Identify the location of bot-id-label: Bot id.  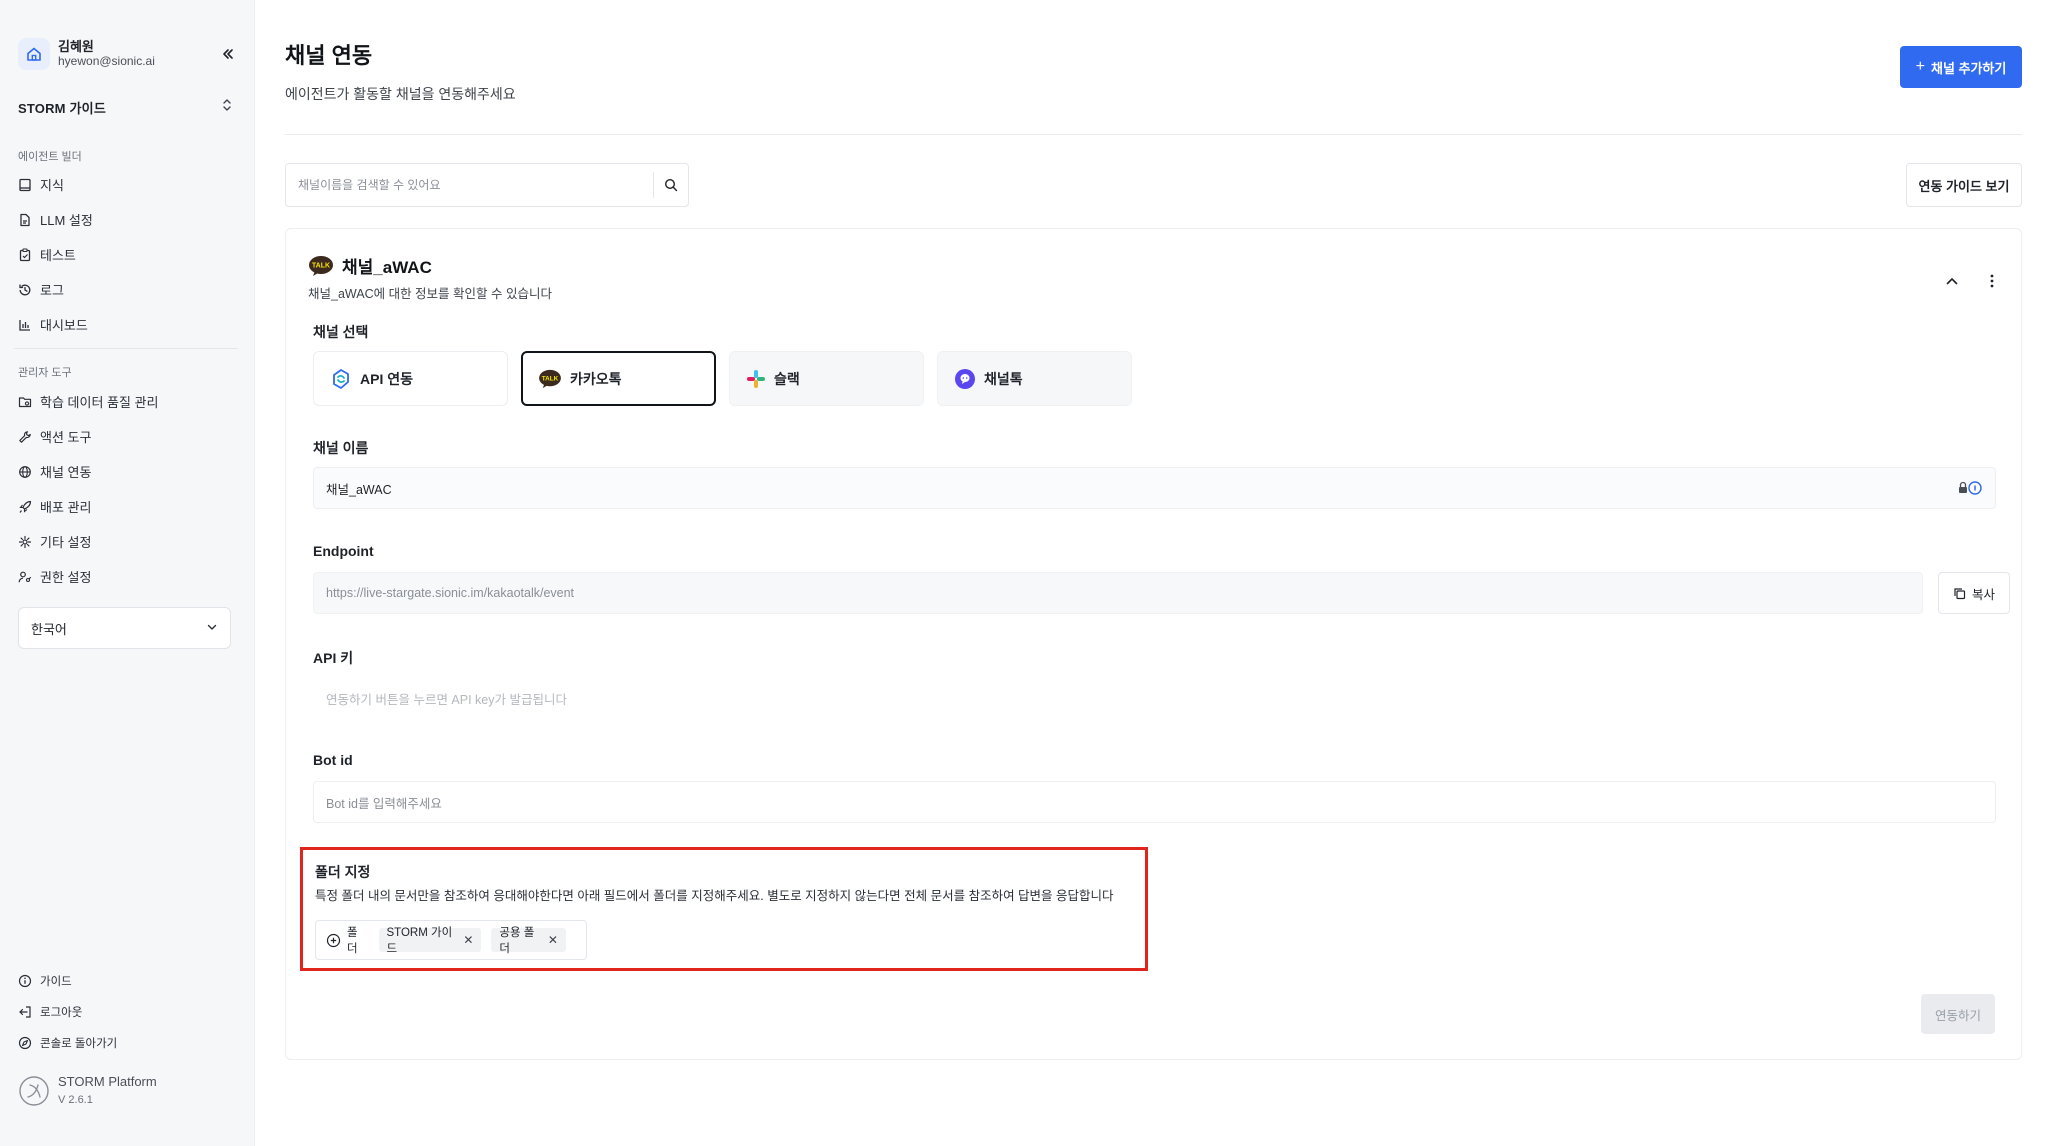
(333, 760).